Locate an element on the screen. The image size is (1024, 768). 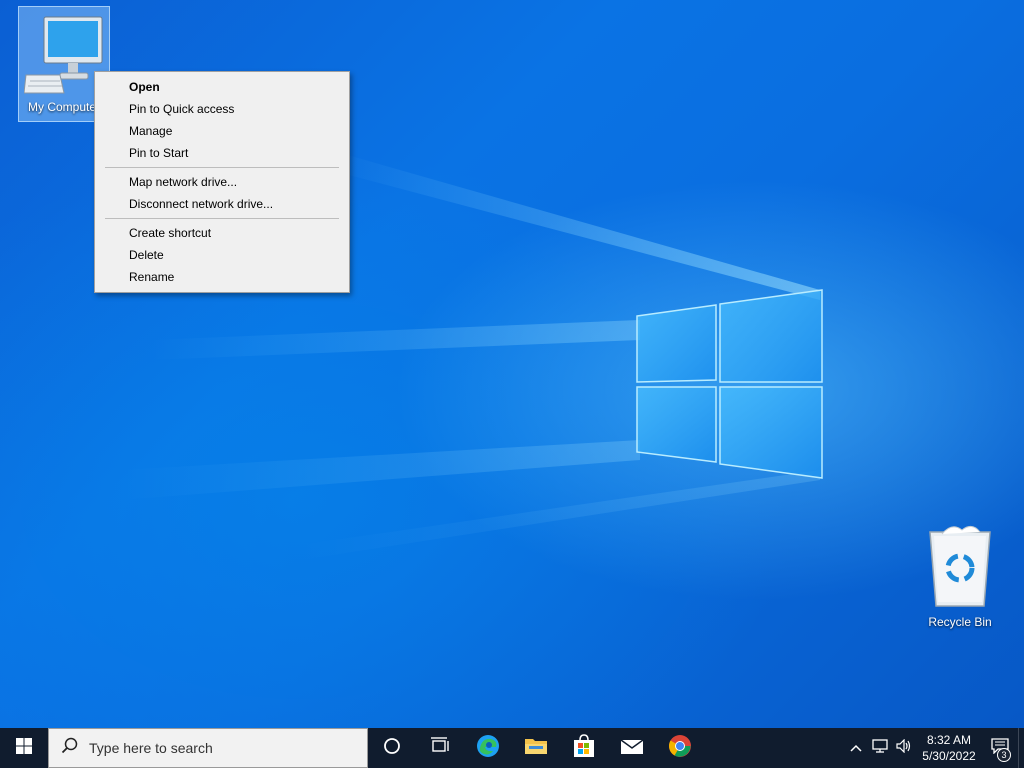
edge-icon is located at coordinates (488, 748).